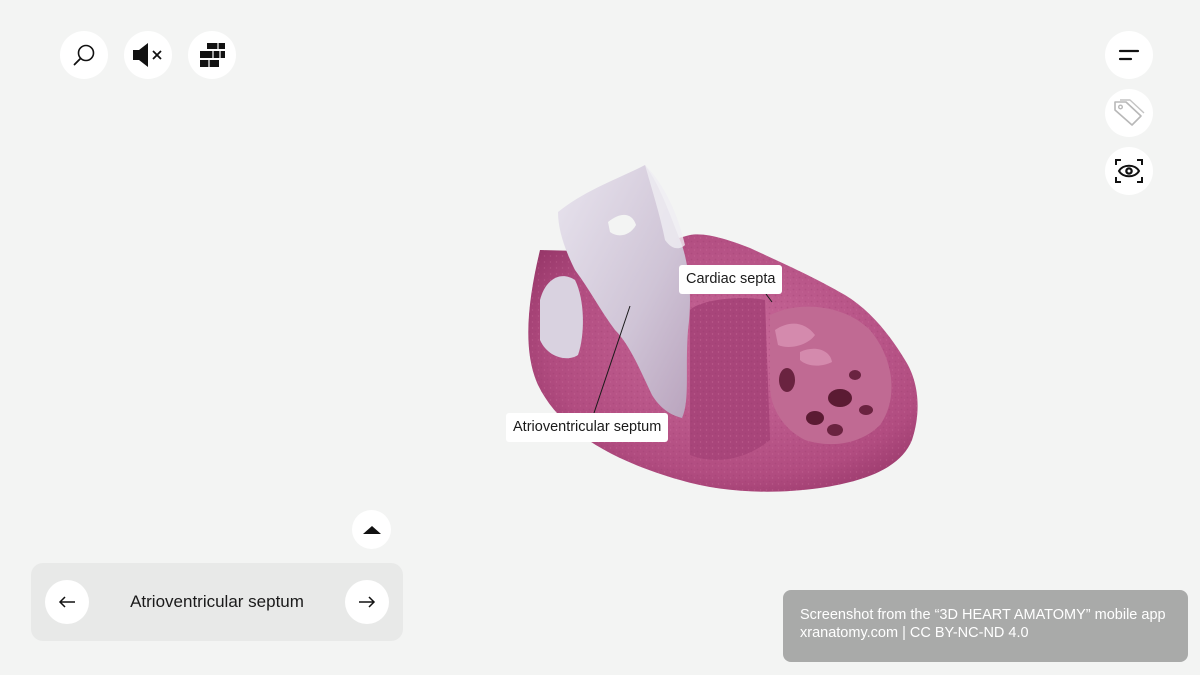 The height and width of the screenshot is (675, 1200). I want to click on menu-lines-icon, so click(1129, 55).